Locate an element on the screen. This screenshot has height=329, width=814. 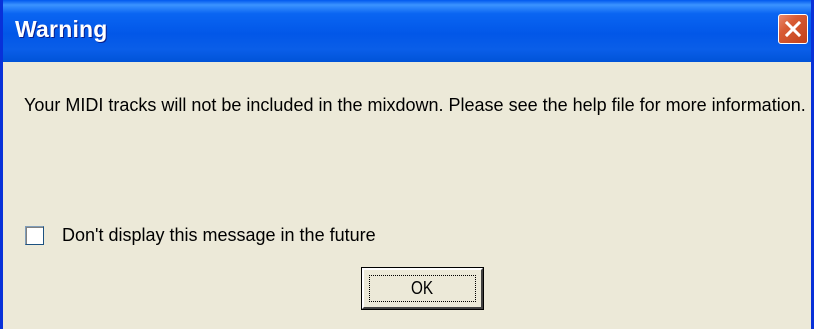
ok-button-label: OK is located at coordinates (422, 288).